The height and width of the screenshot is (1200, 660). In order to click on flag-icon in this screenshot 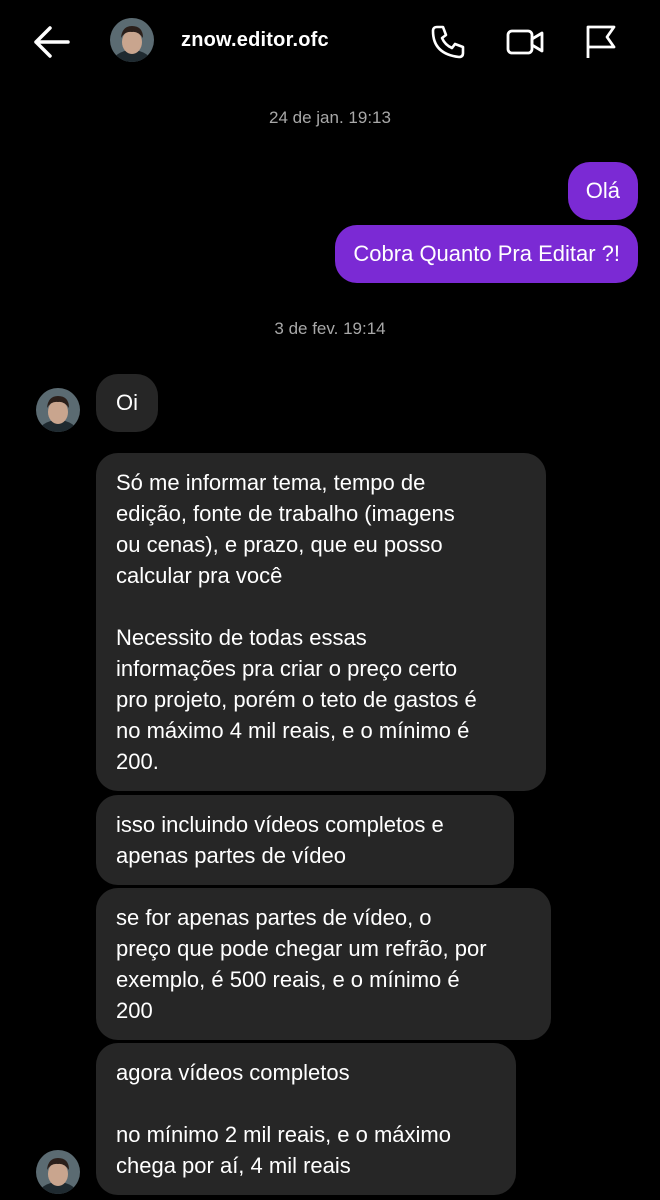, I will do `click(600, 42)`.